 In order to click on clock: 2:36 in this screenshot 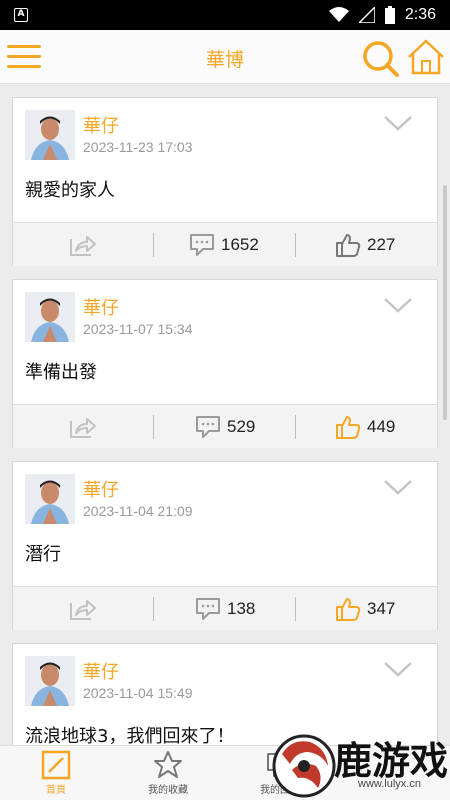, I will do `click(420, 14)`.